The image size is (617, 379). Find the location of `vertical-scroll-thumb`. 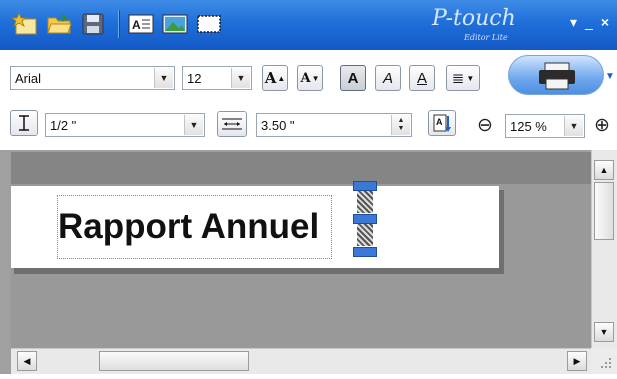

vertical-scroll-thumb is located at coordinates (604, 211).